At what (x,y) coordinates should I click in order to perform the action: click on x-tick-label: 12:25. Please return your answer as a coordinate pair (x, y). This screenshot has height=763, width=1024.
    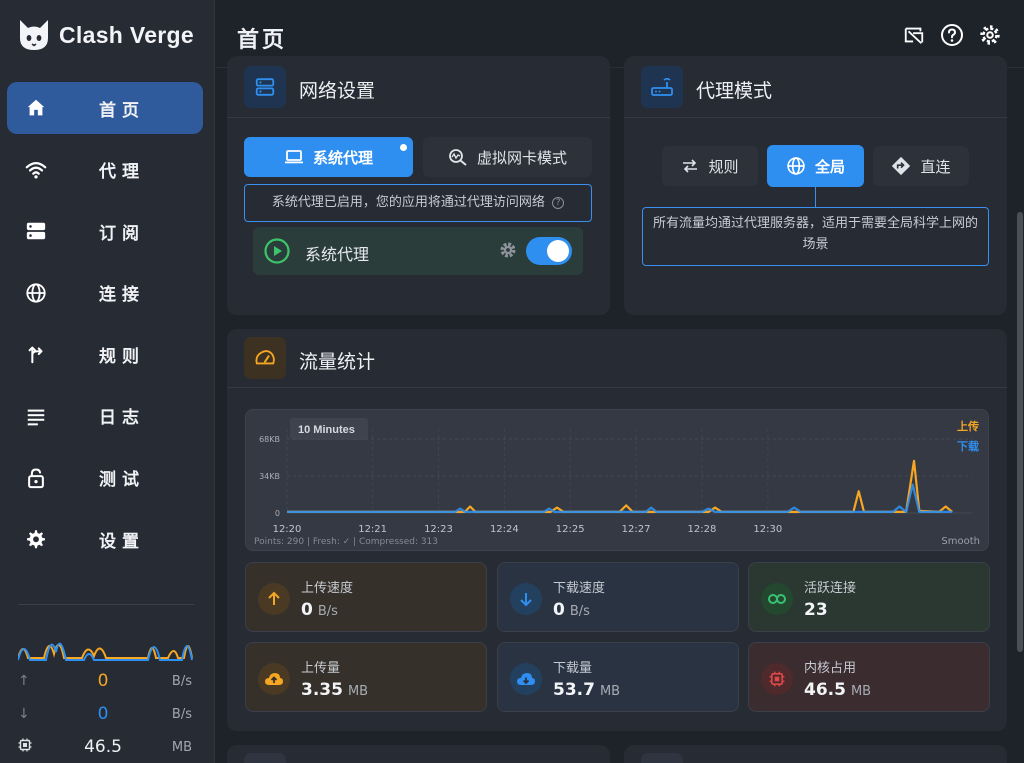
    Looking at the image, I should click on (570, 529).